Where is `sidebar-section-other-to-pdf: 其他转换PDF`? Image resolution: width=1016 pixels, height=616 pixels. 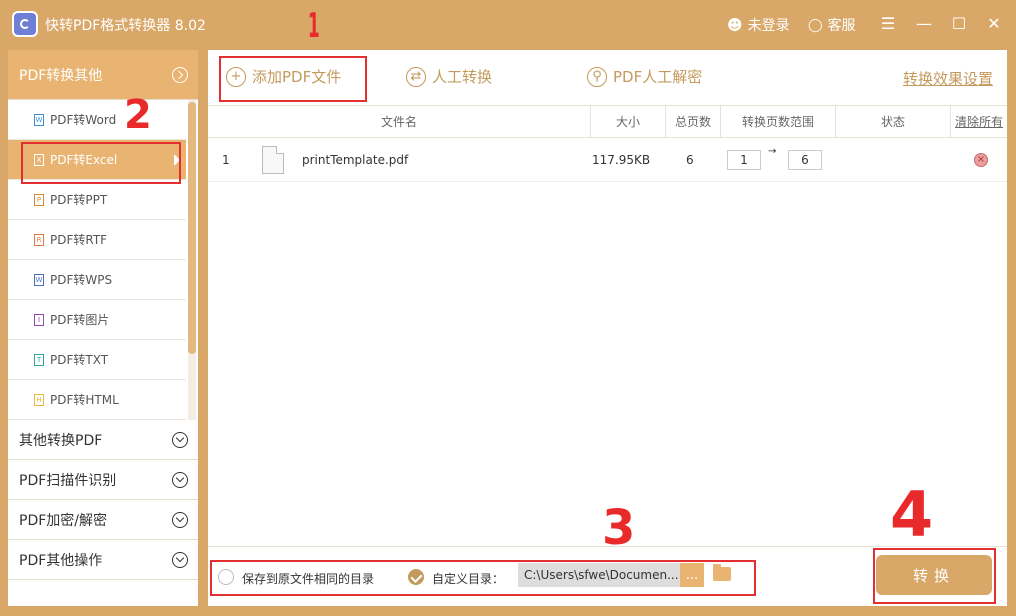 sidebar-section-other-to-pdf: 其他转换PDF is located at coordinates (103, 440).